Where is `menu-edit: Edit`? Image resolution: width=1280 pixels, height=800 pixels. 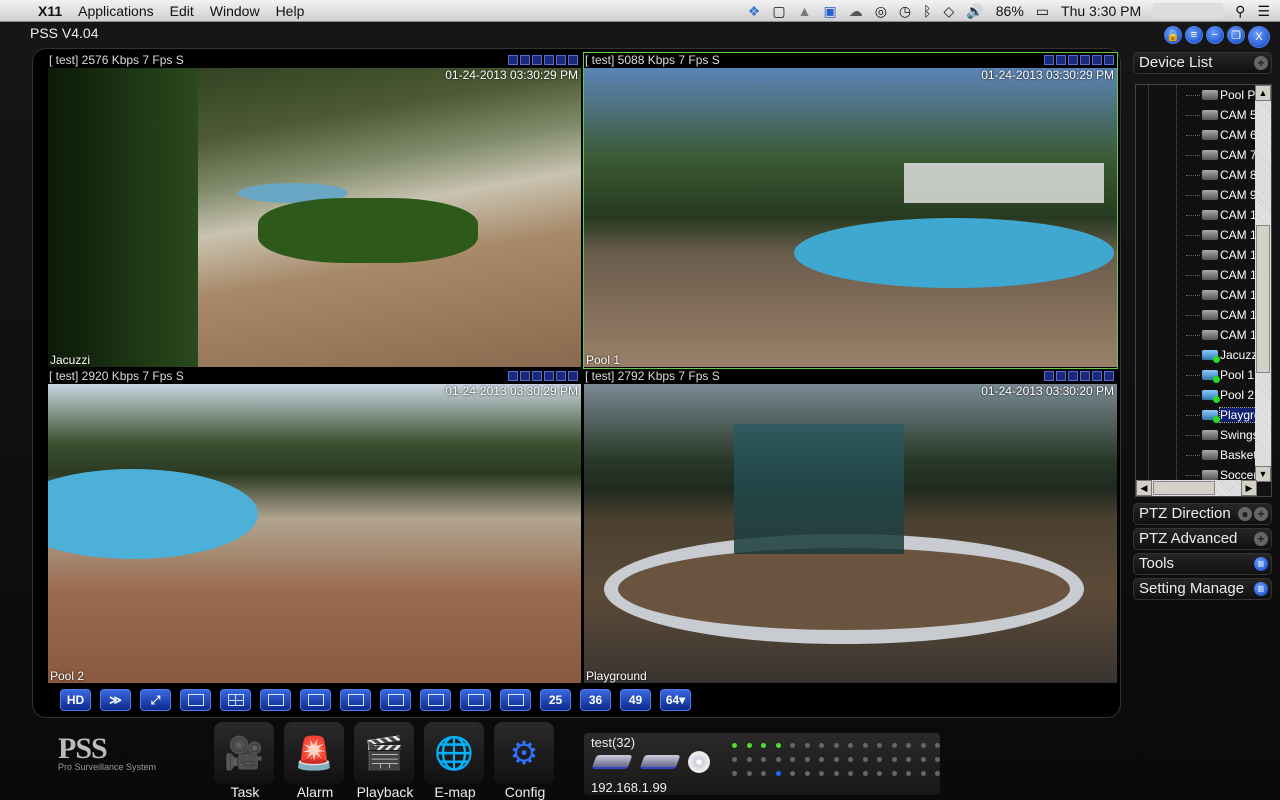 menu-edit: Edit is located at coordinates (182, 11).